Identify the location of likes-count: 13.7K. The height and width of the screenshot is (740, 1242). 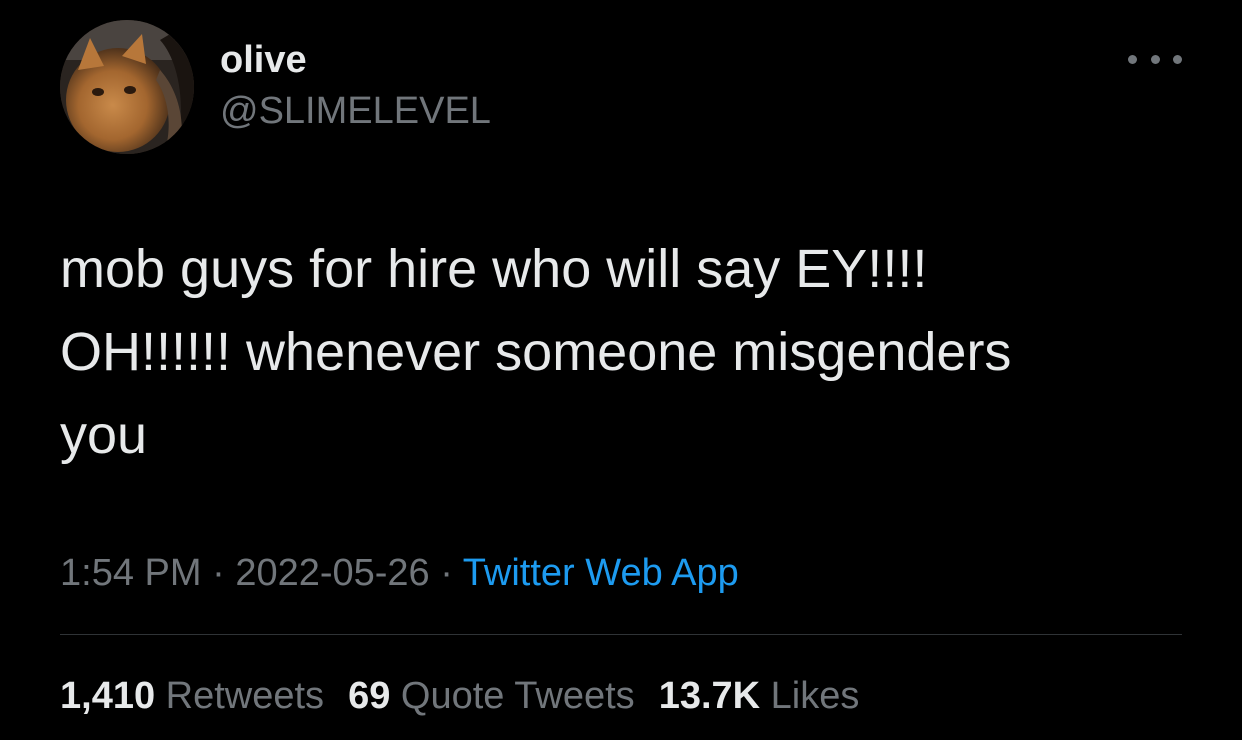
(709, 696).